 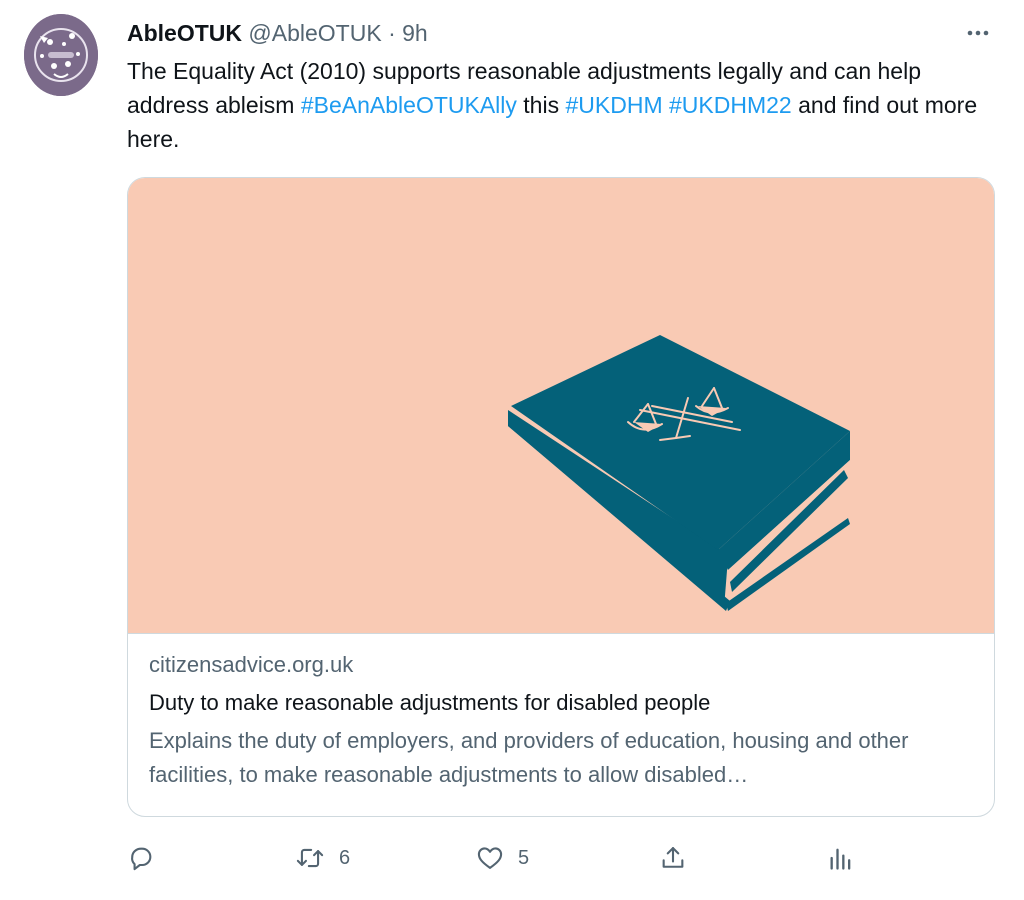 What do you see at coordinates (141, 859) in the screenshot?
I see `reply-icon` at bounding box center [141, 859].